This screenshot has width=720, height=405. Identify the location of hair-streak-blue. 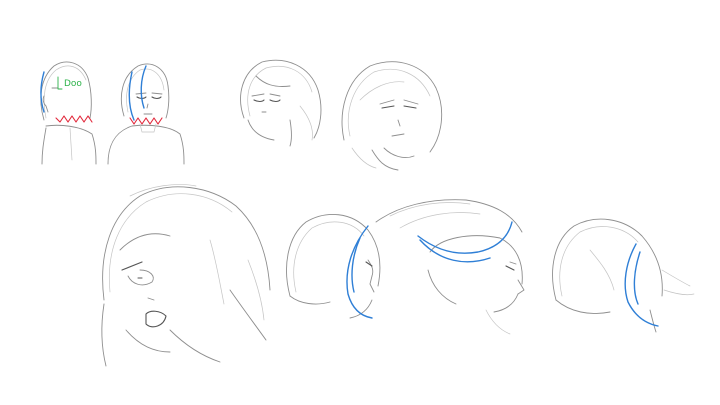
(641, 285).